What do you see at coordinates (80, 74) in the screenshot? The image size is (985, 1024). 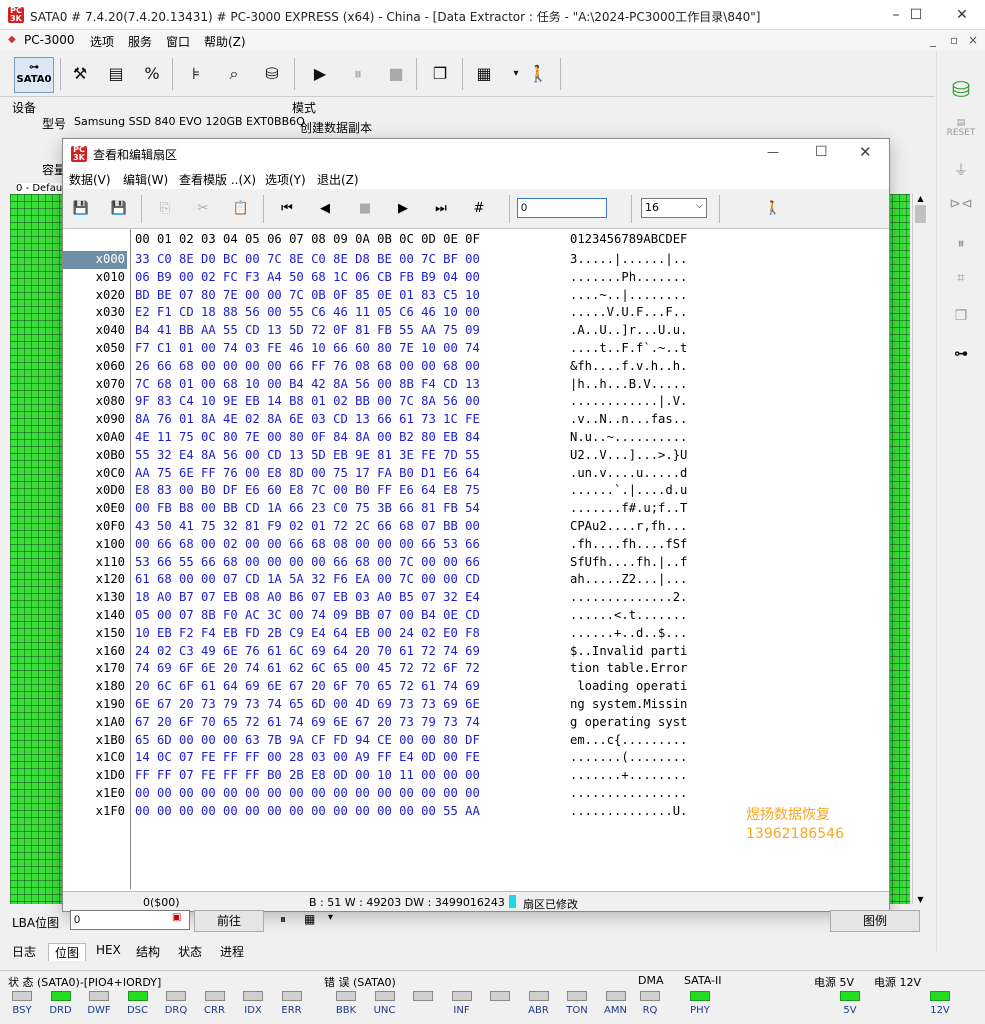 I see `tools-icon: ⚒` at bounding box center [80, 74].